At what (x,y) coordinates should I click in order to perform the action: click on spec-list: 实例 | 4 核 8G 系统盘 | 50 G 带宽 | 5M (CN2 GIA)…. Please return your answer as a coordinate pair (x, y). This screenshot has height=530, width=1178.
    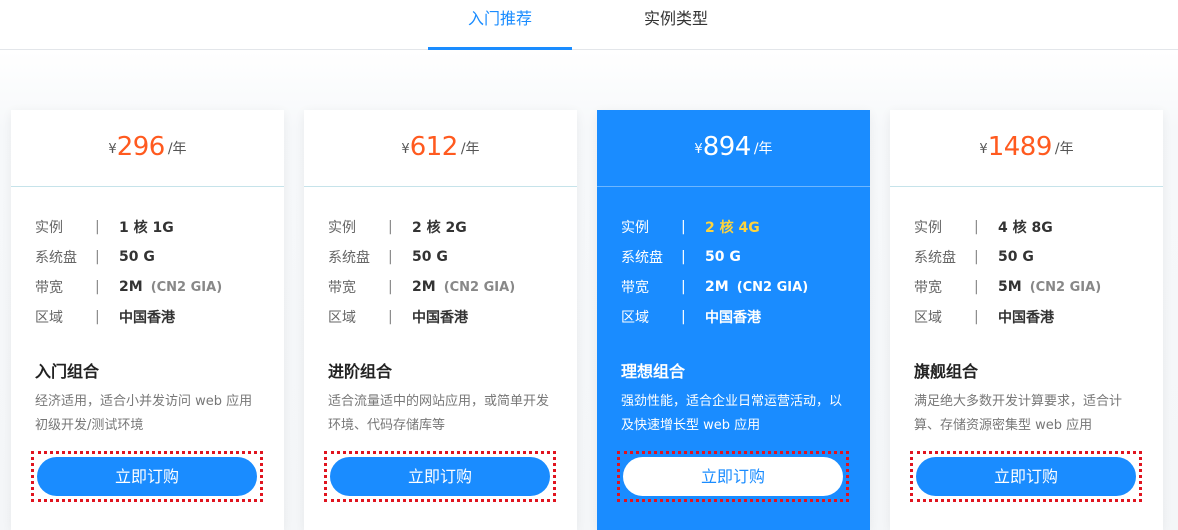
    Looking at the image, I should click on (1026, 259).